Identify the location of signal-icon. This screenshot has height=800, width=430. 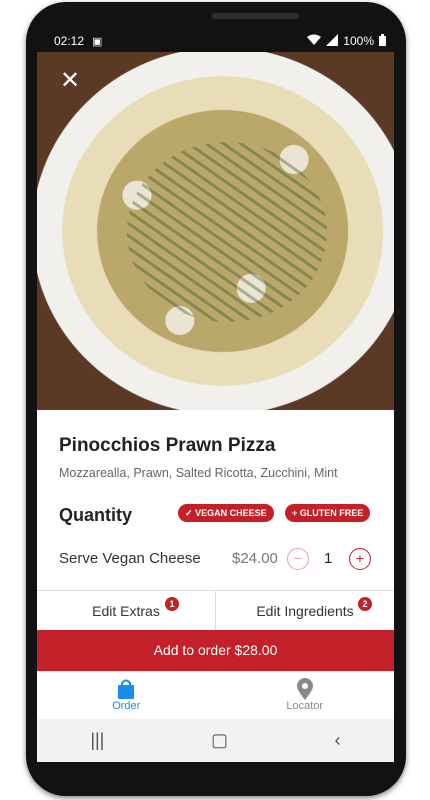
(332, 41).